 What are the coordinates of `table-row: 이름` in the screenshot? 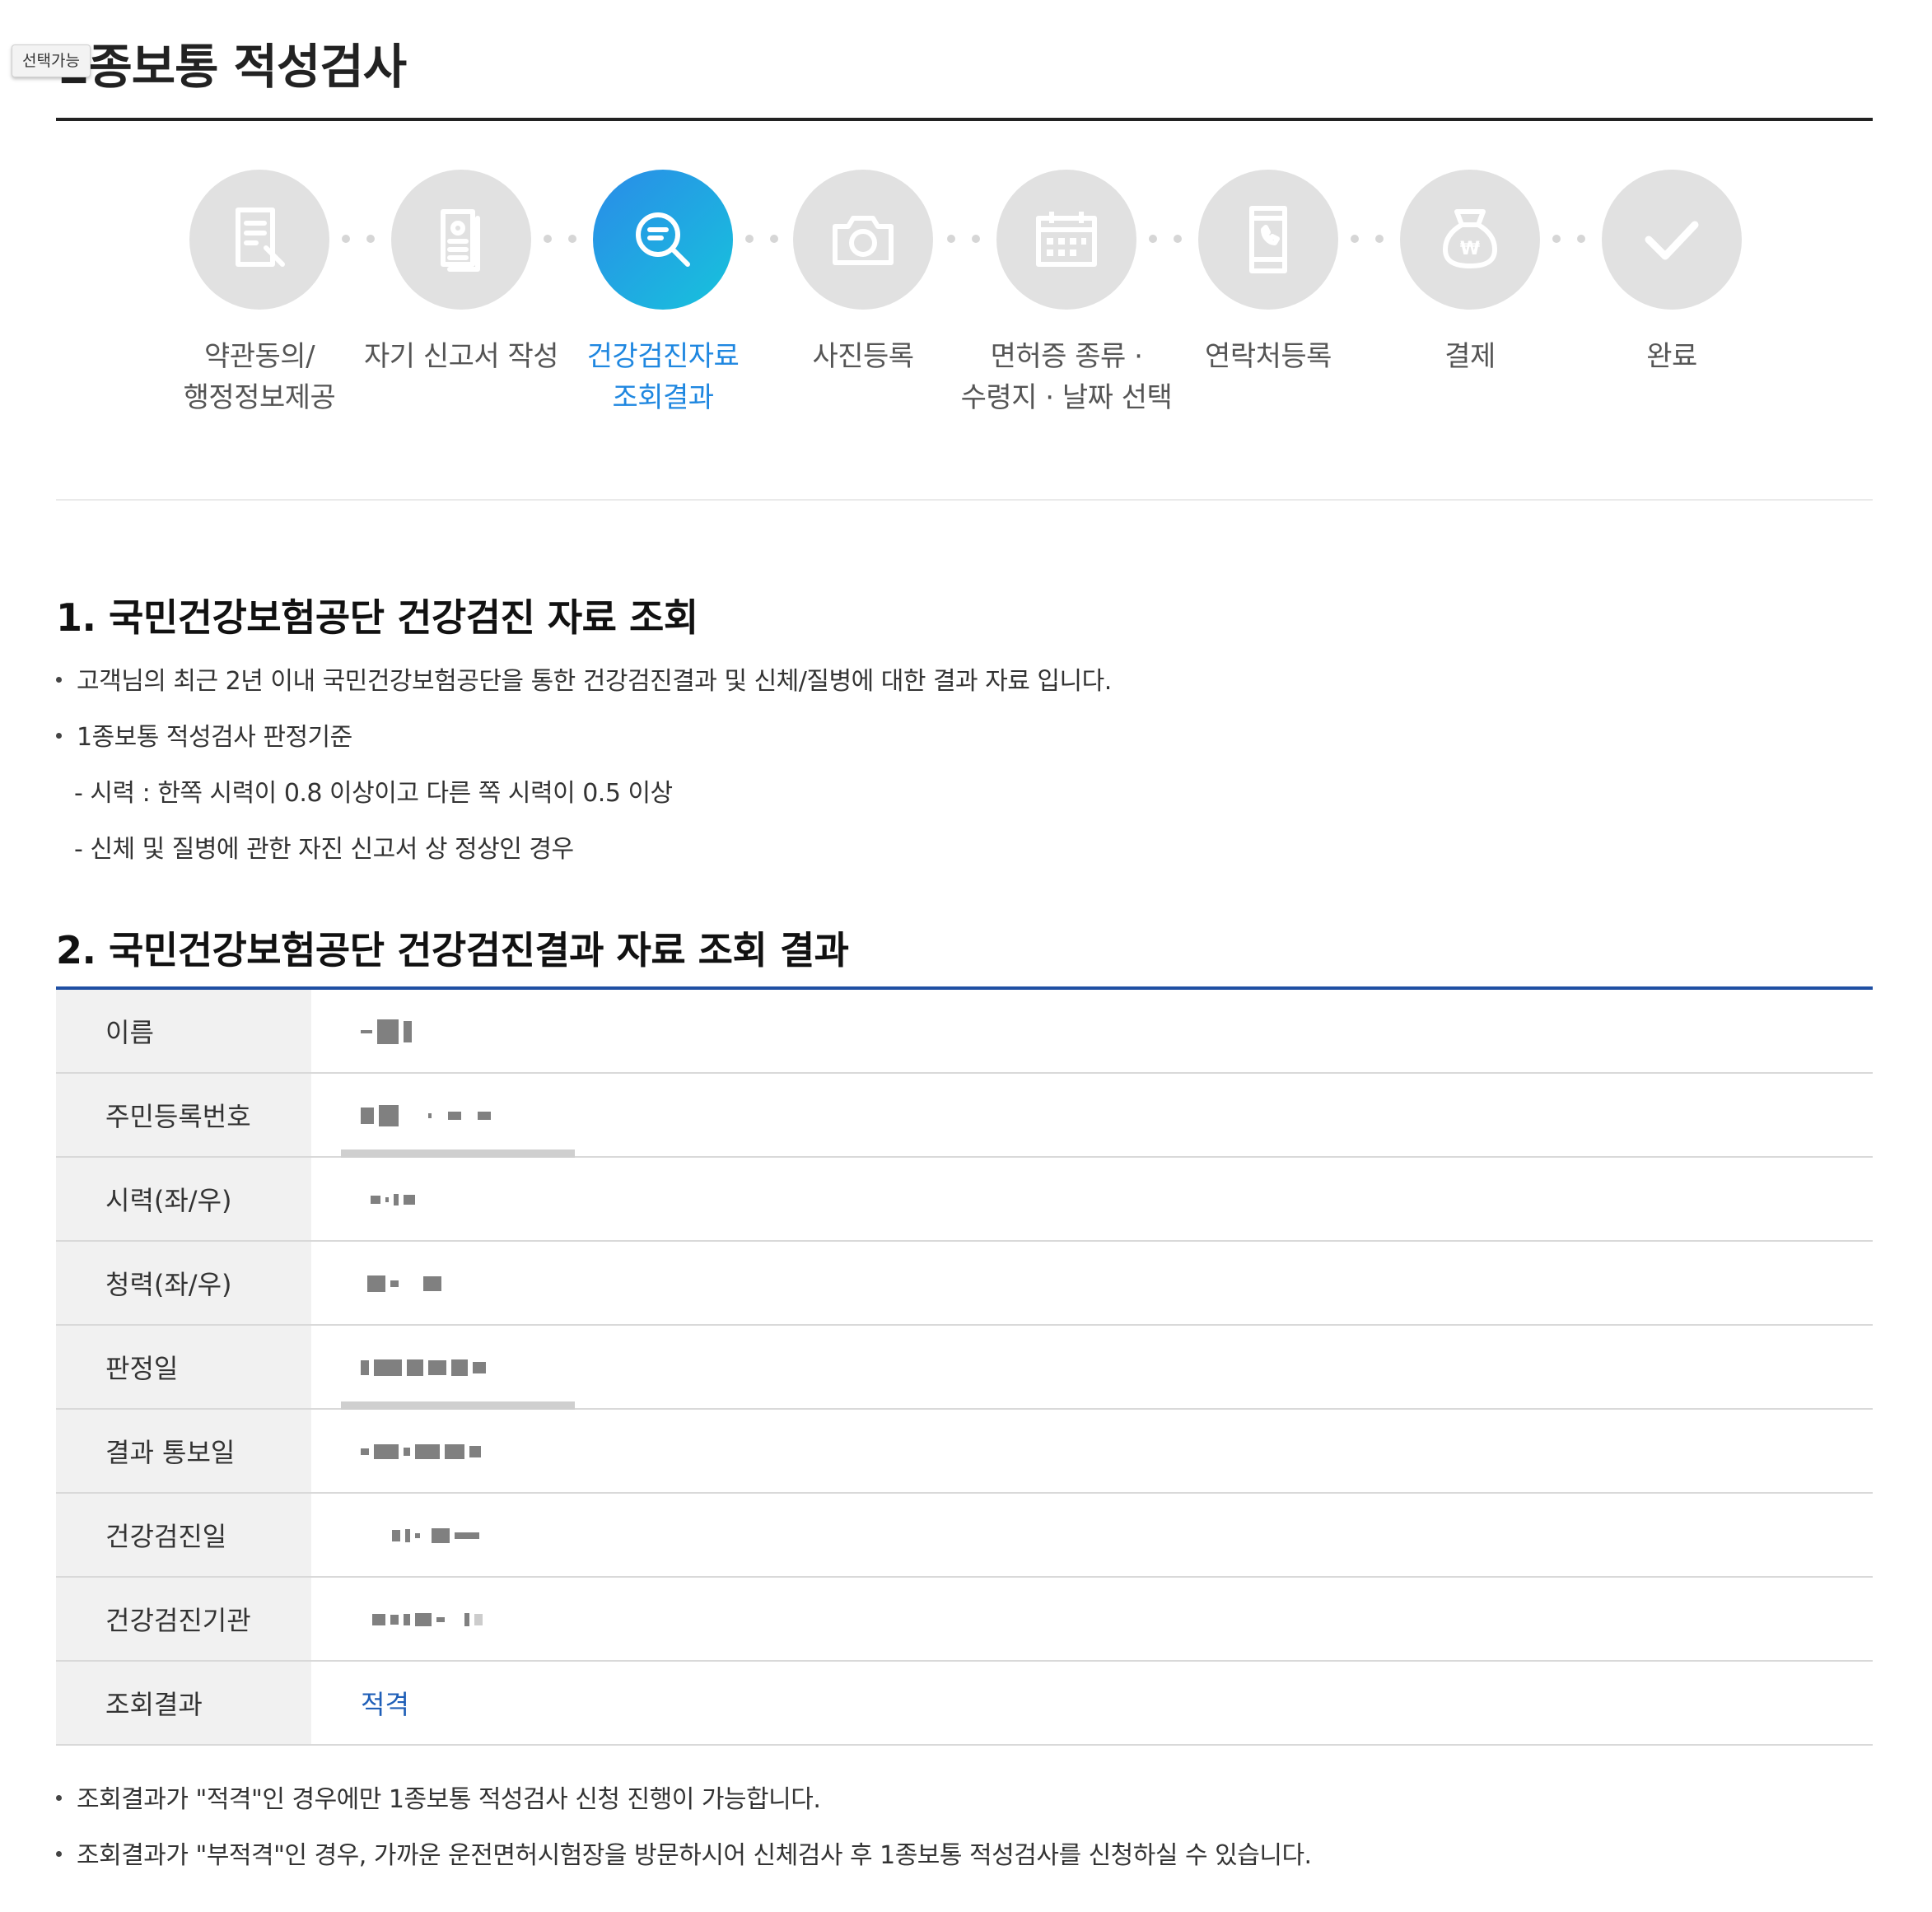 It's located at (964, 1032).